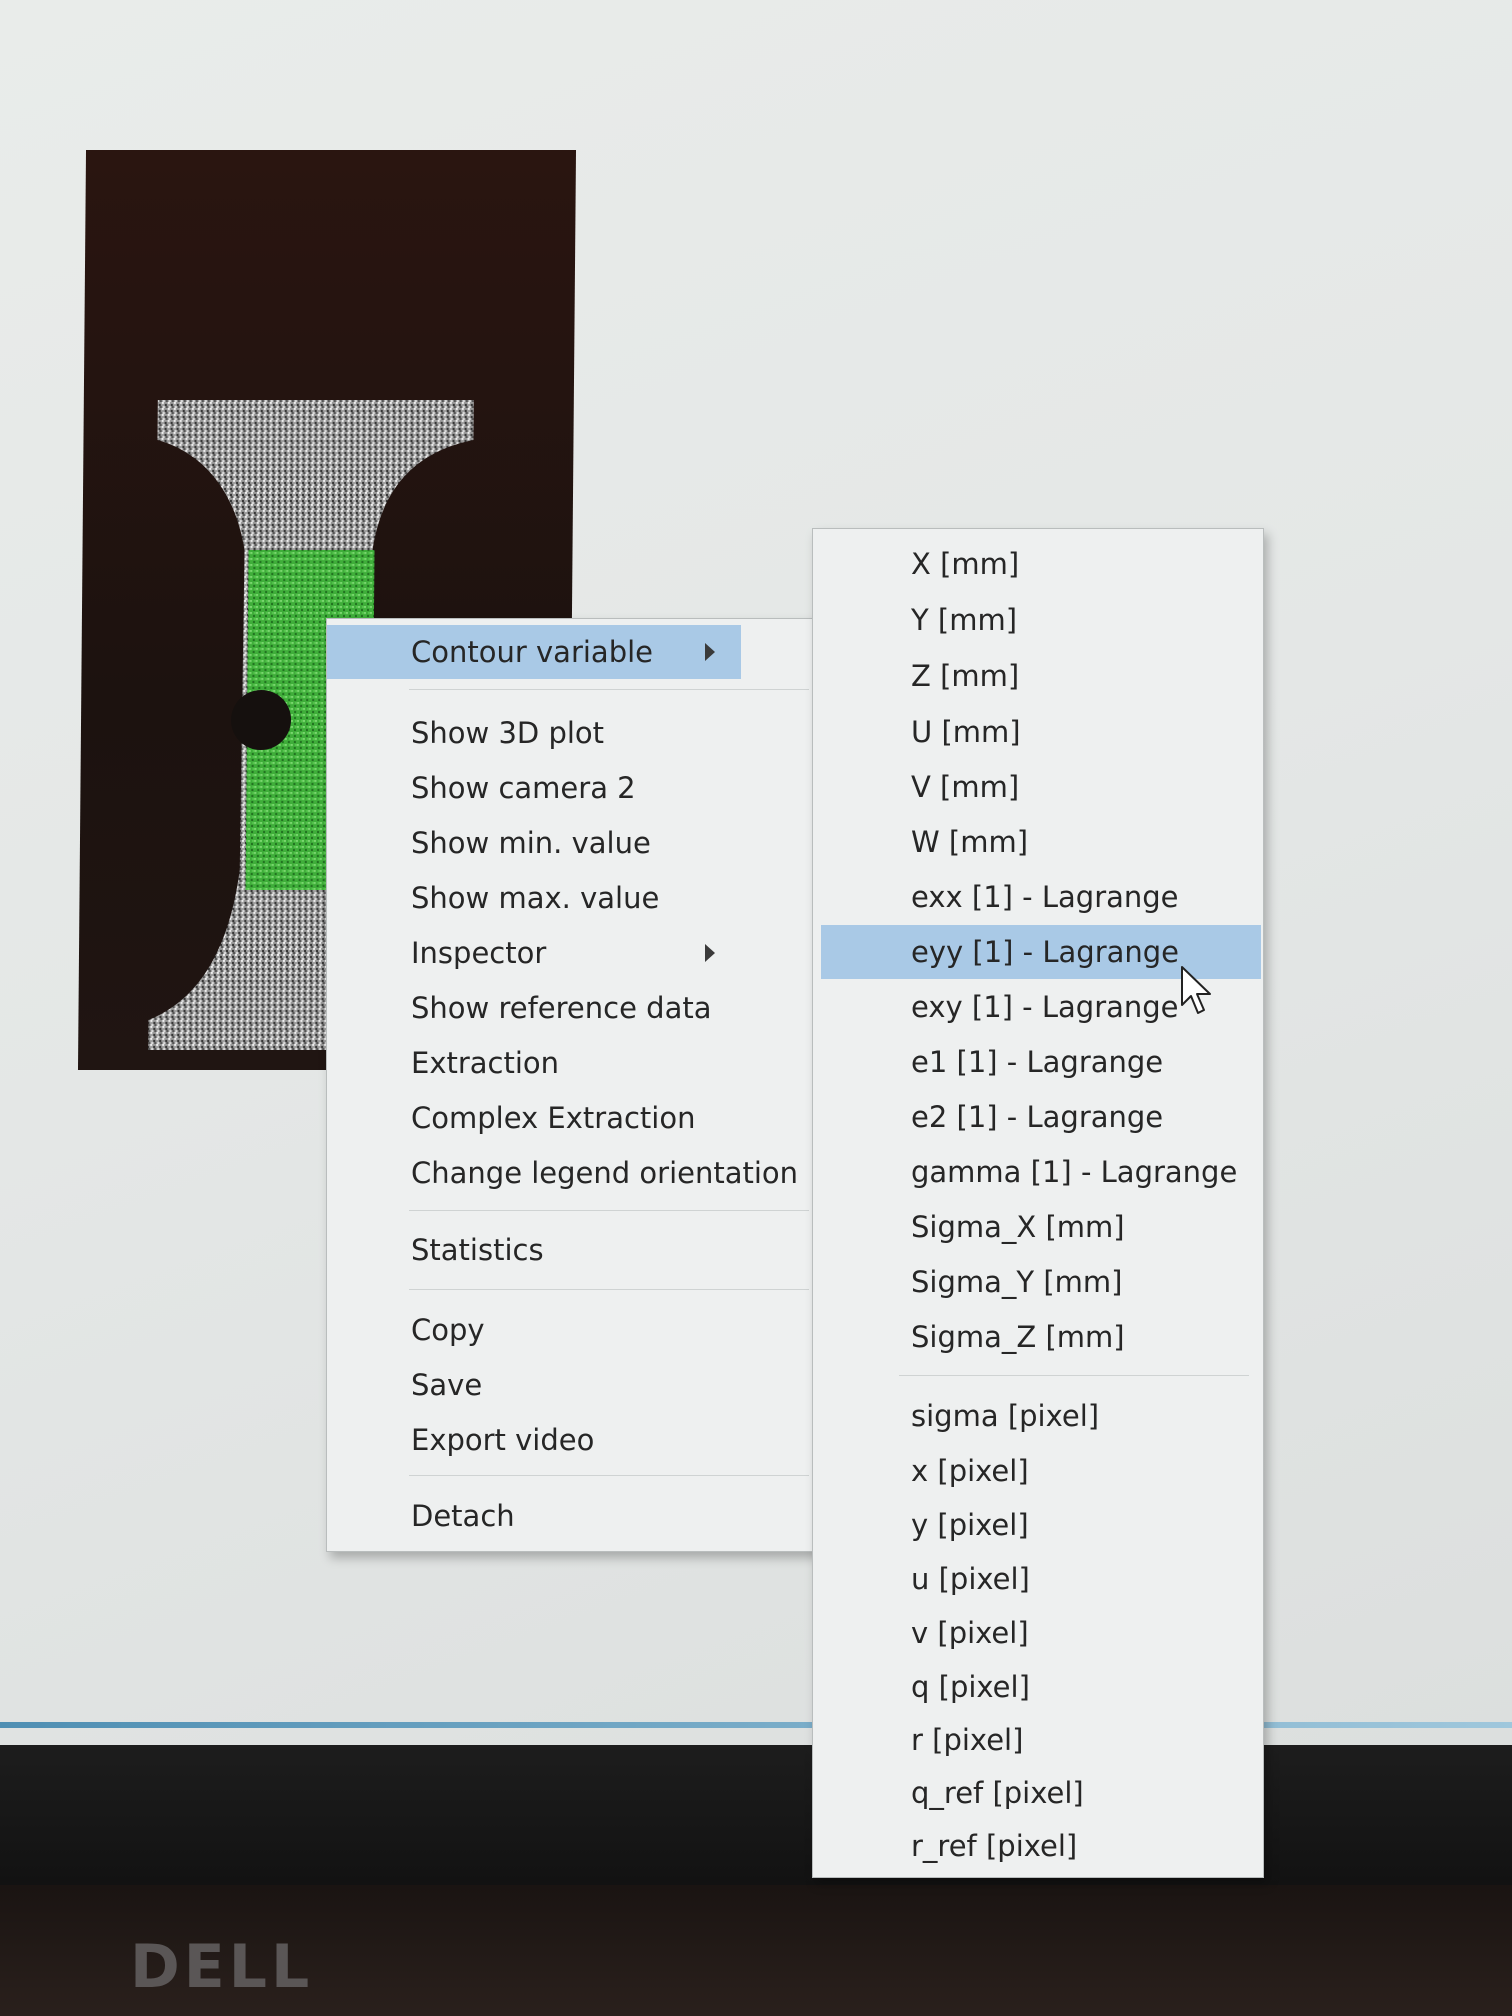 Image resolution: width=1512 pixels, height=2016 pixels. I want to click on menu-item-show-min-value: Show min. value, so click(534, 843).